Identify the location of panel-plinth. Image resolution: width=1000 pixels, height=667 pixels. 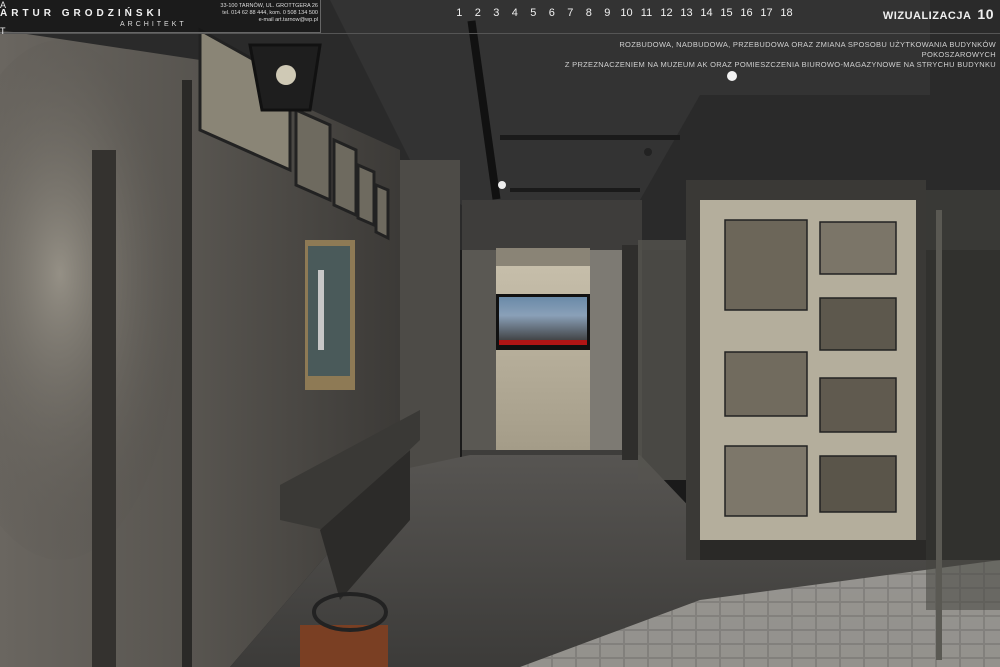
(813, 550).